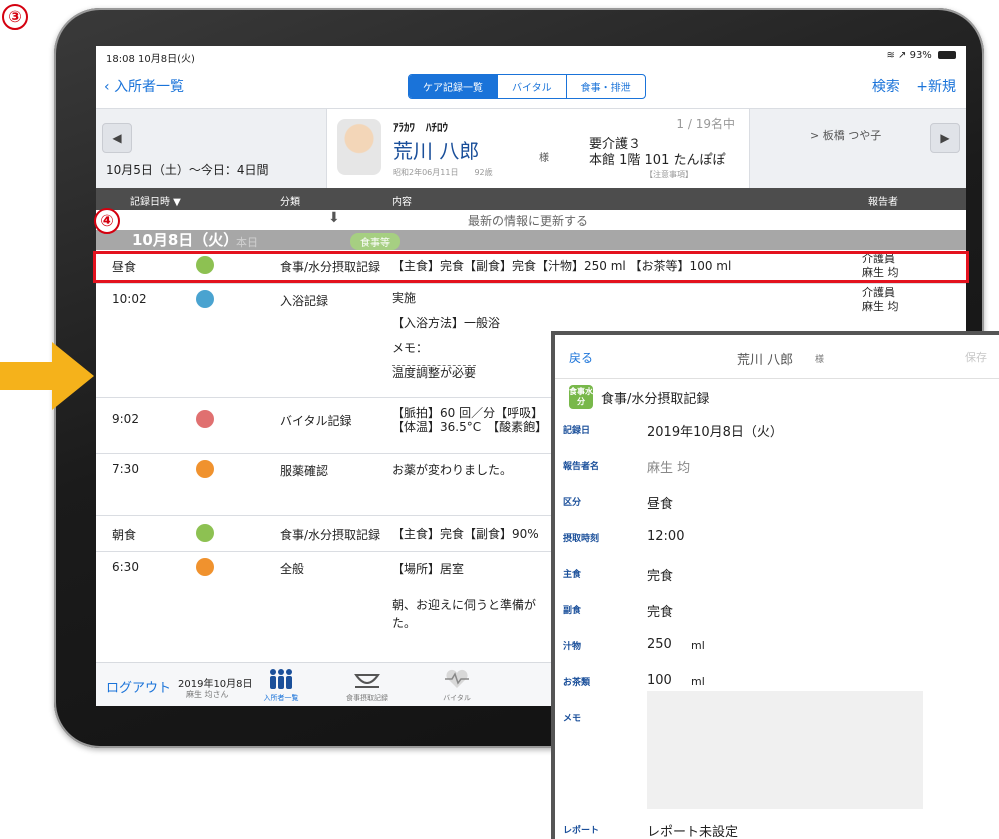 This screenshot has width=999, height=839. I want to click on record-period: 10月5日（土）～今日：4日間, so click(187, 170).